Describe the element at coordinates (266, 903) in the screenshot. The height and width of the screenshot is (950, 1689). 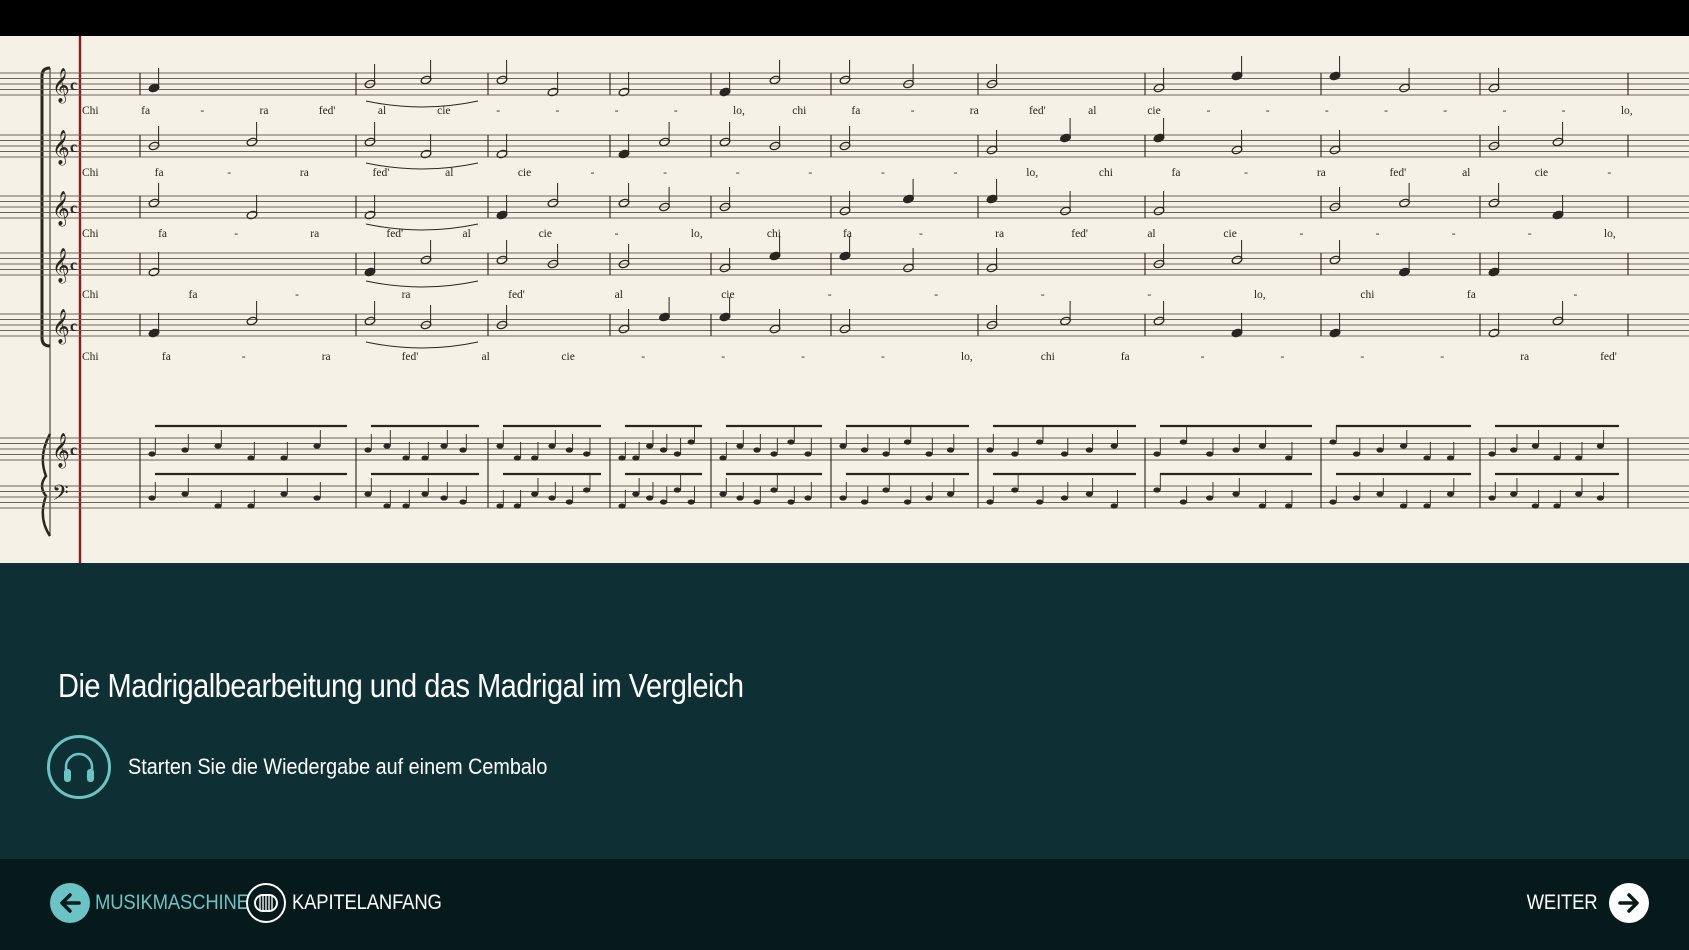
I see `music-roll-icon` at that location.